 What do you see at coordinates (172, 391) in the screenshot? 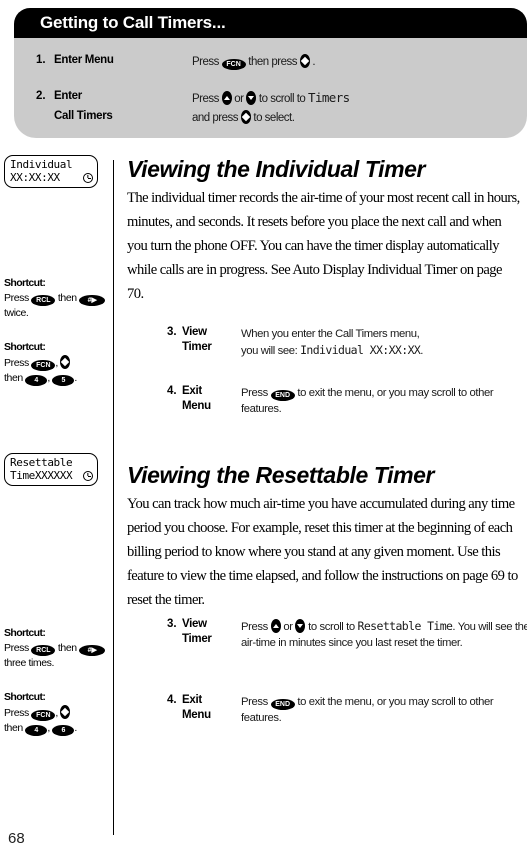
I see `individual-step-4-number: 4.` at bounding box center [172, 391].